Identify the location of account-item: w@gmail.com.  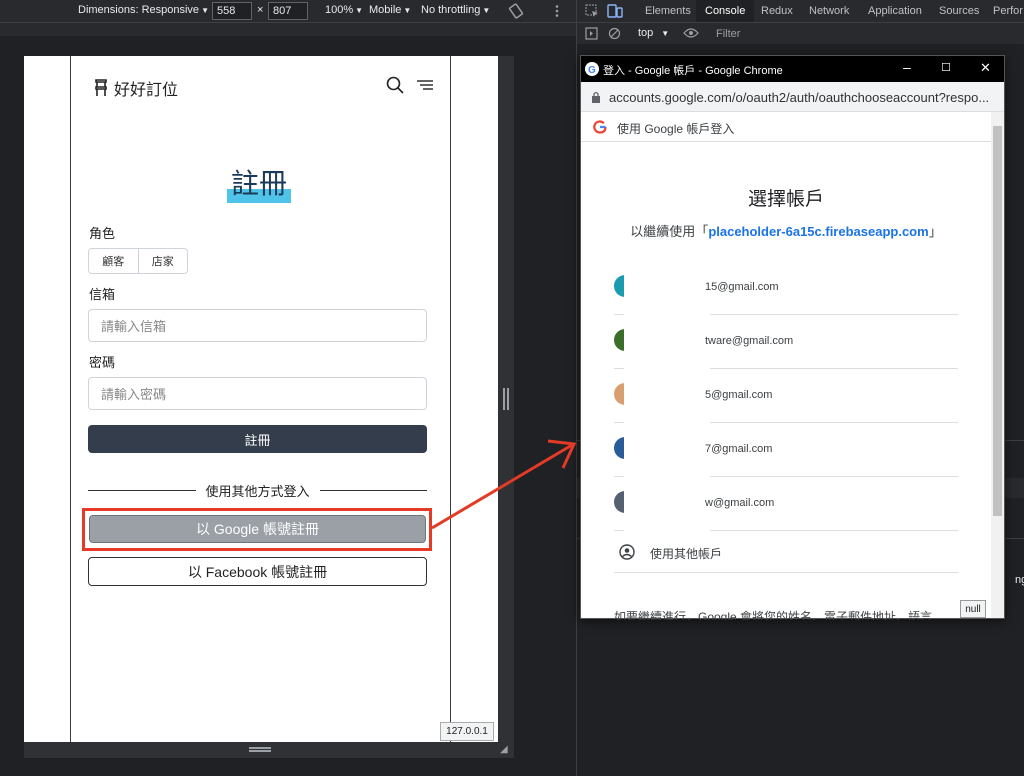
(786, 504).